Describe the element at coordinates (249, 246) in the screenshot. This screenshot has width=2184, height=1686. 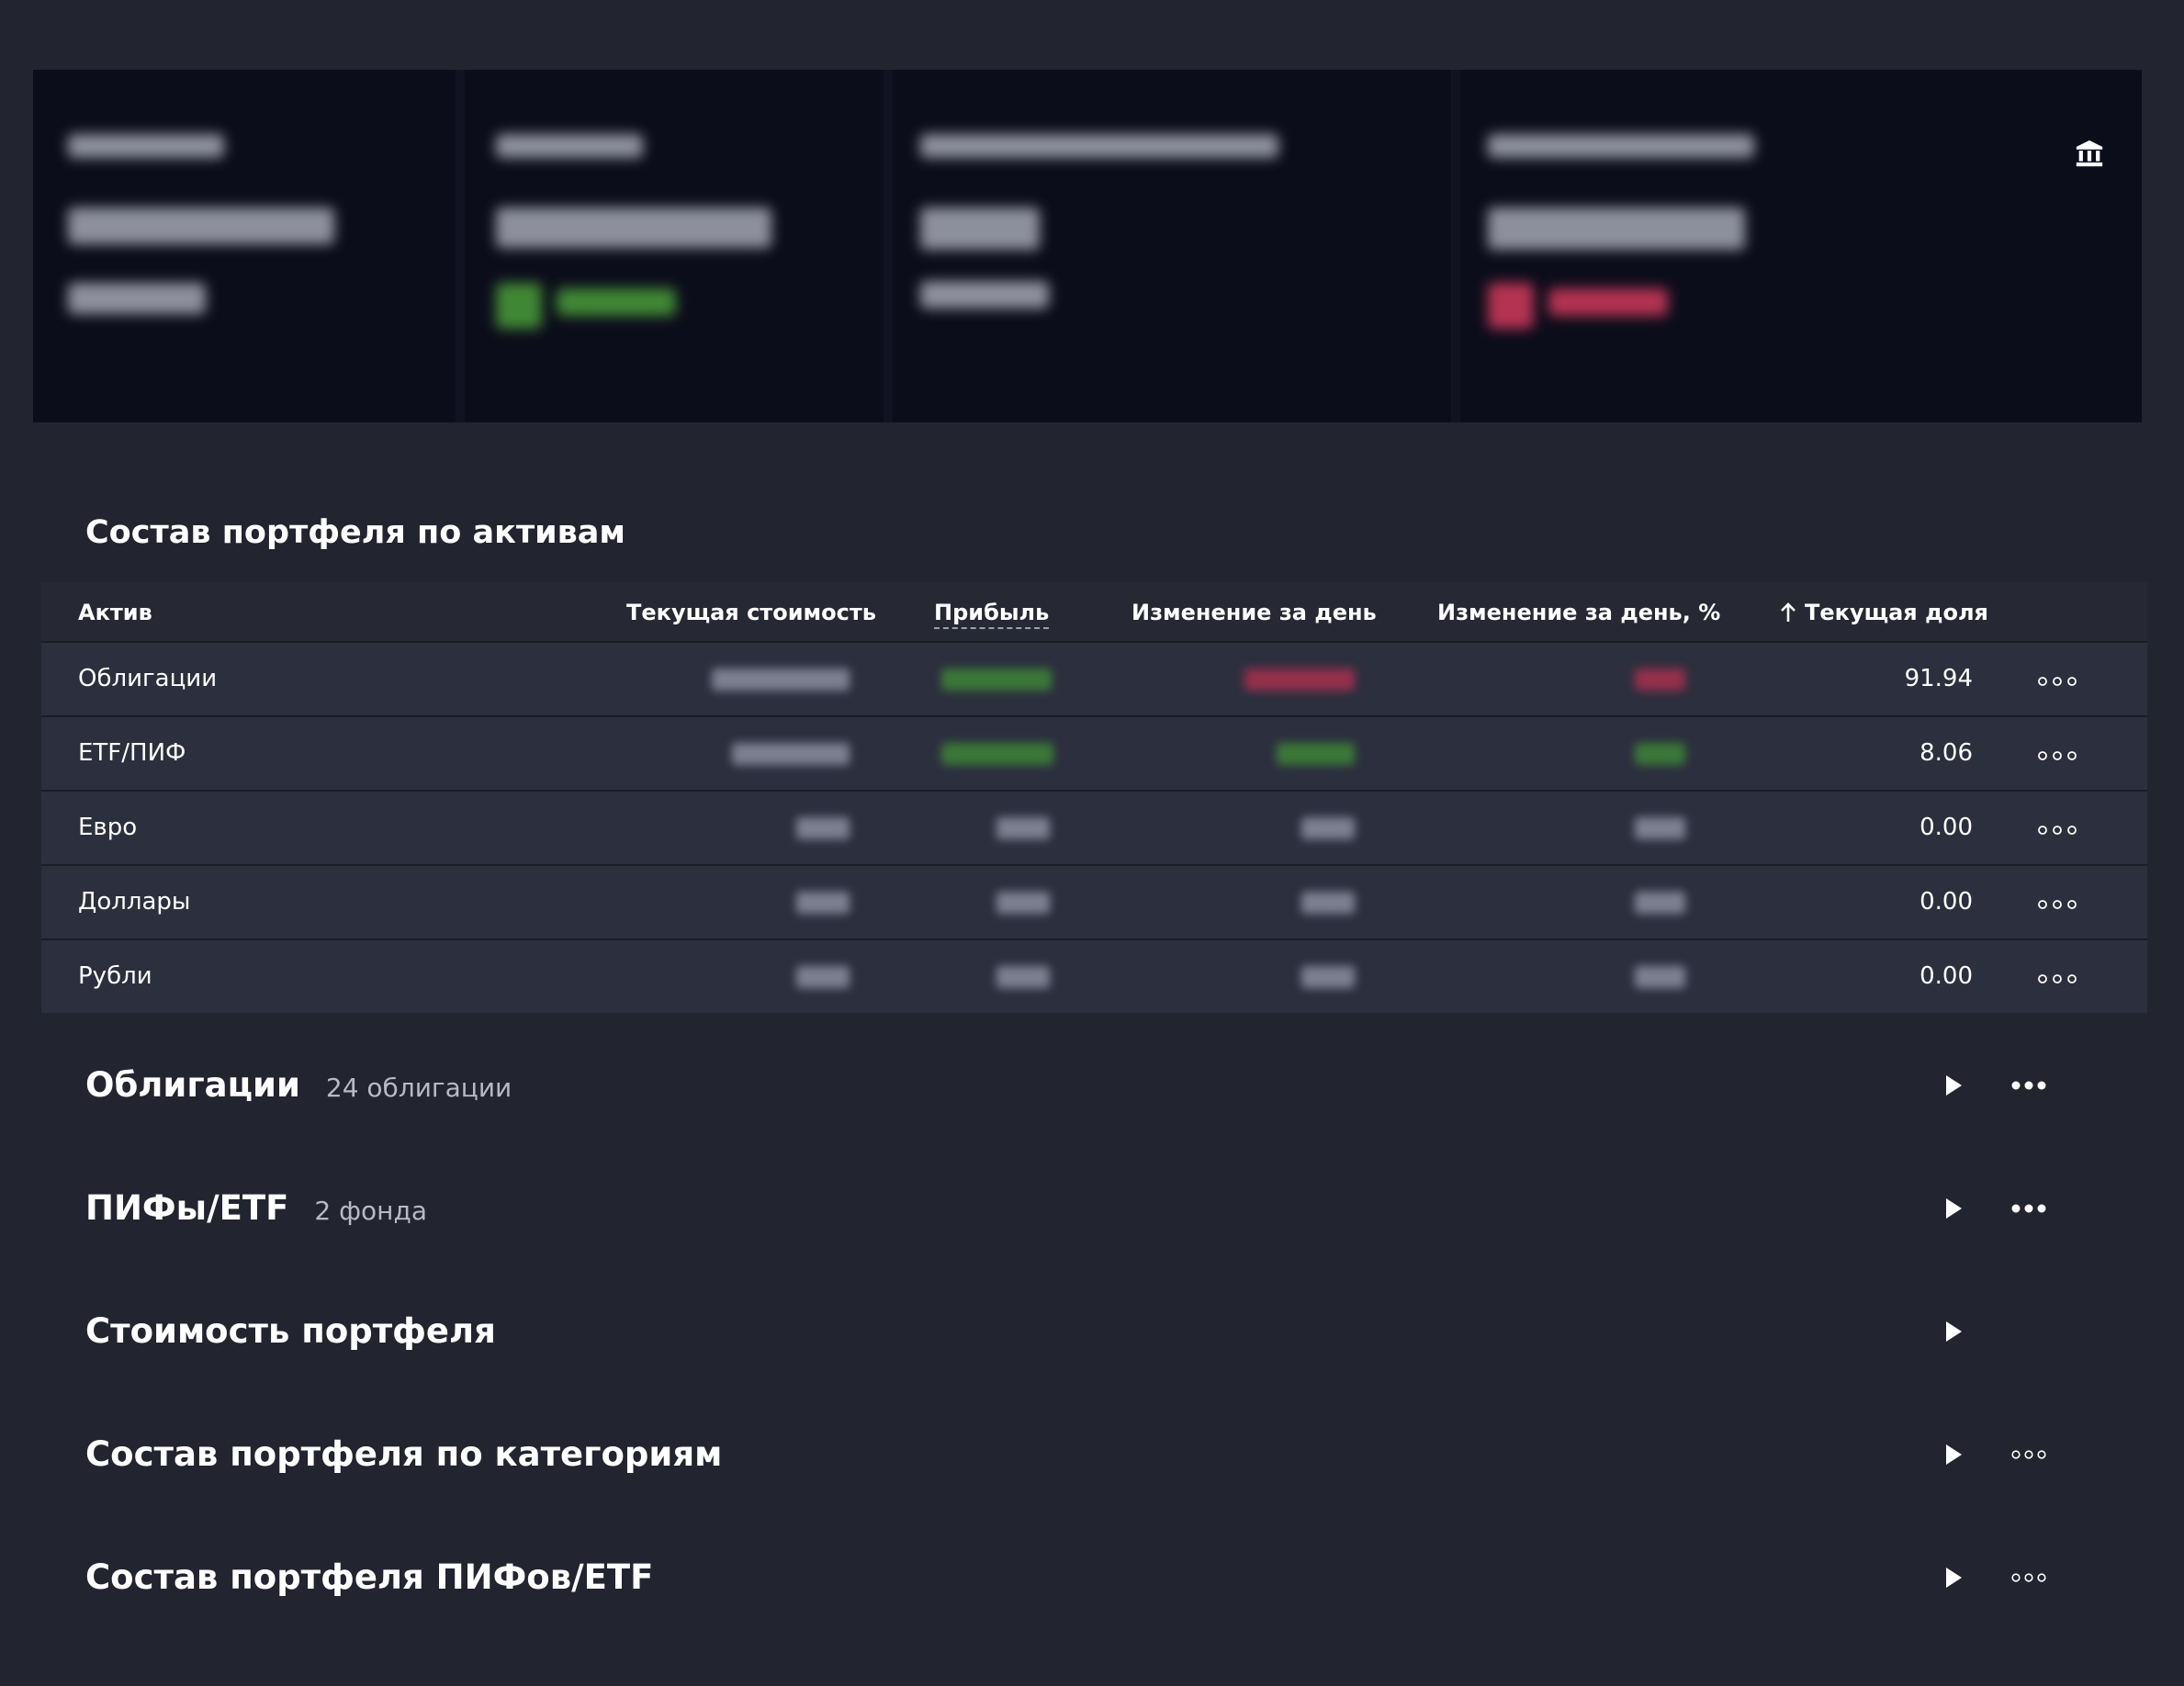
I see `summary-card-total` at that location.